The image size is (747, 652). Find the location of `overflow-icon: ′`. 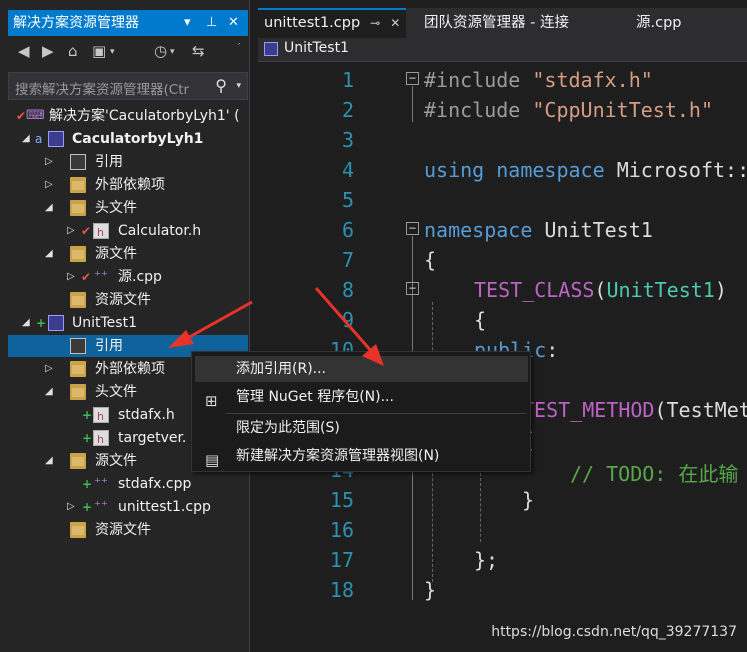

overflow-icon: ′ is located at coordinates (239, 47).